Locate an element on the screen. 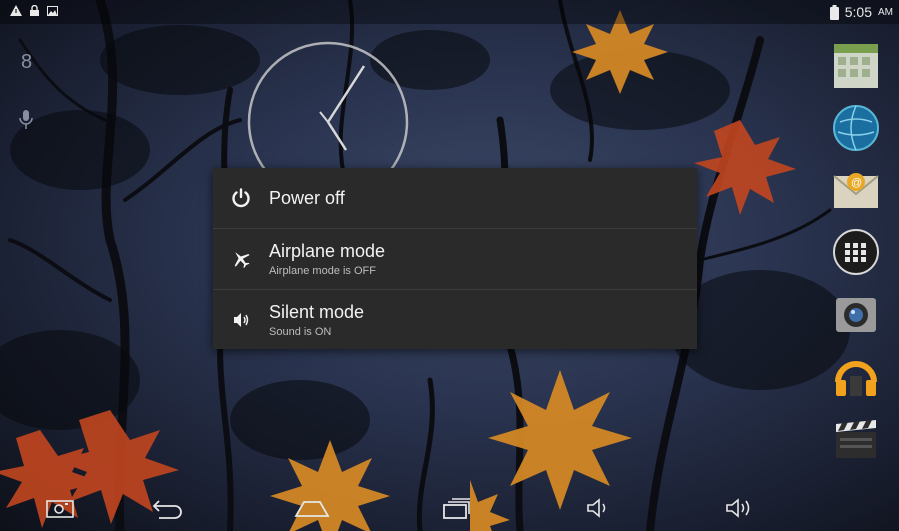  airplane-mode-label: Airplane mode is located at coordinates (327, 251).